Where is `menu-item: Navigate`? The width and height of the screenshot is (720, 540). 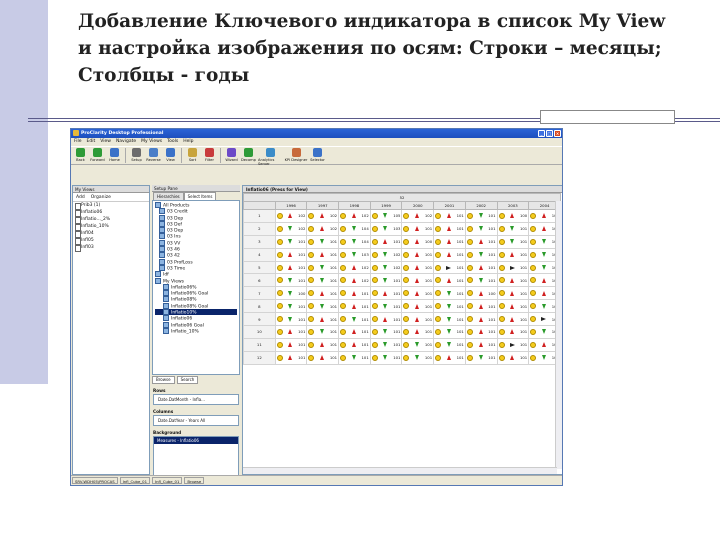
menu-item: Navigate is located at coordinates (126, 142).